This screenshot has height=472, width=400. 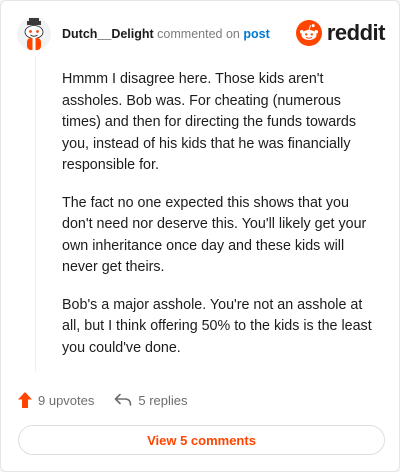 What do you see at coordinates (256, 34) in the screenshot?
I see `post-link: post` at bounding box center [256, 34].